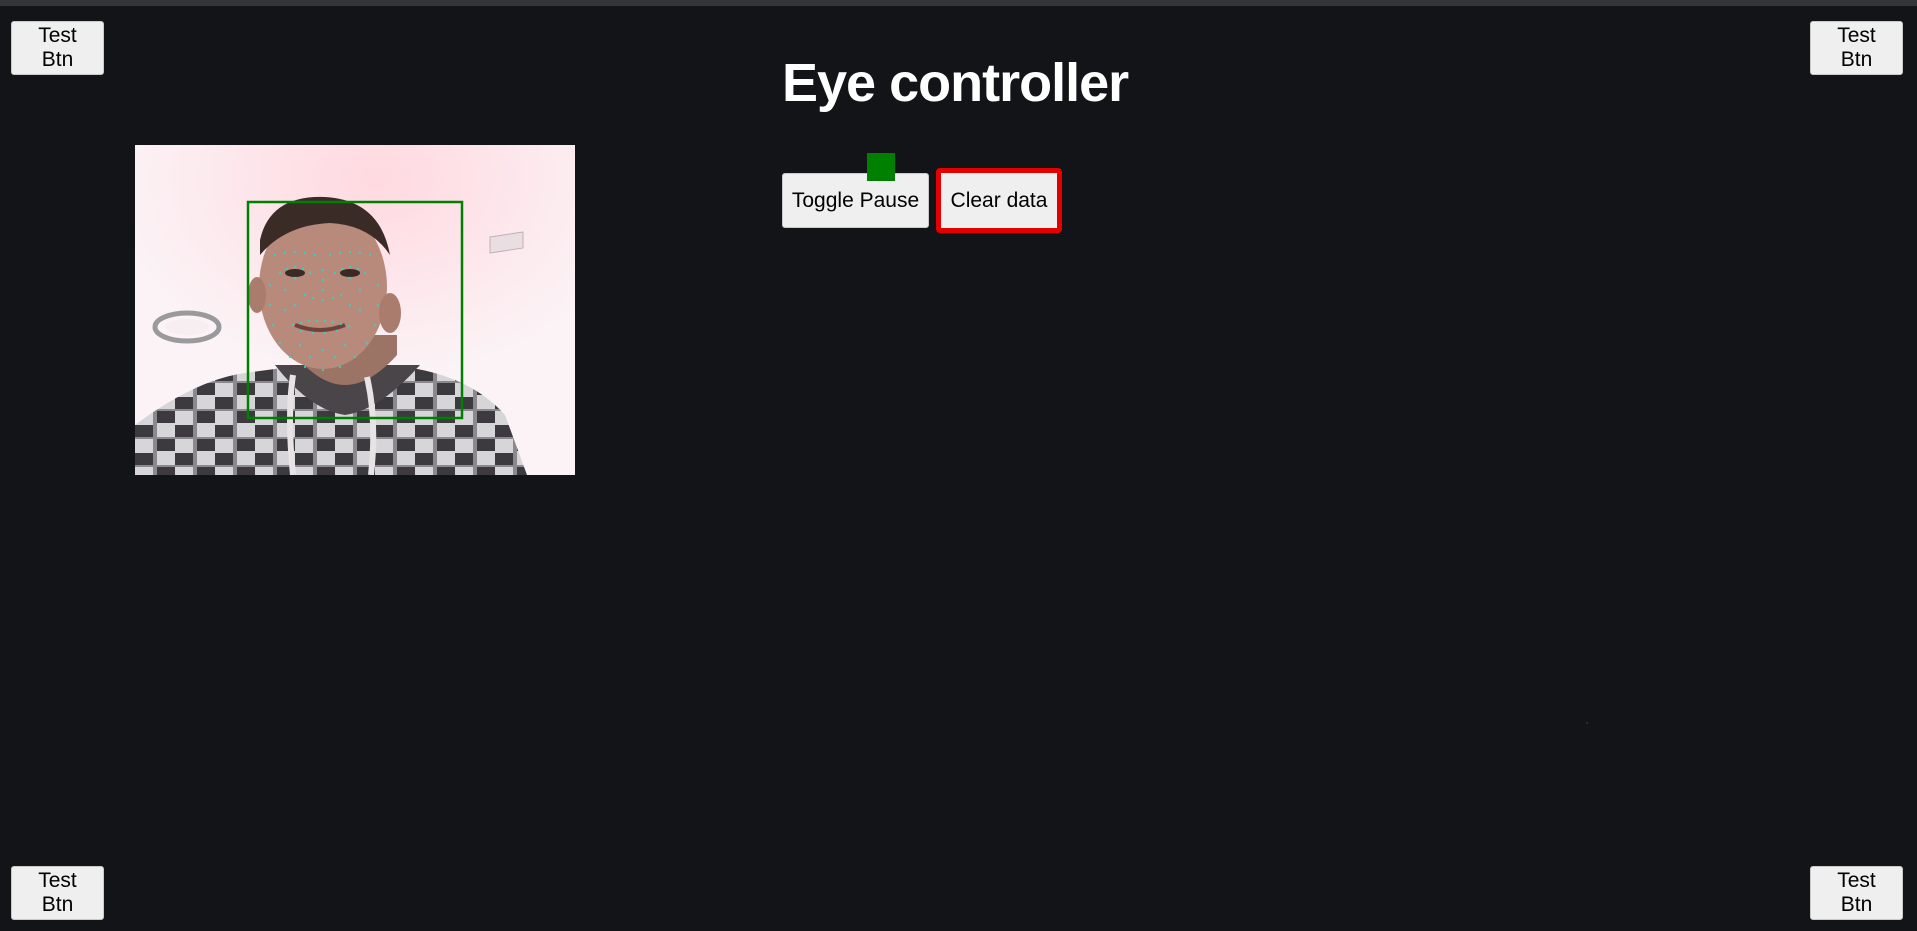 The image size is (1917, 931). I want to click on clear-data-button: Clear data, so click(999, 200).